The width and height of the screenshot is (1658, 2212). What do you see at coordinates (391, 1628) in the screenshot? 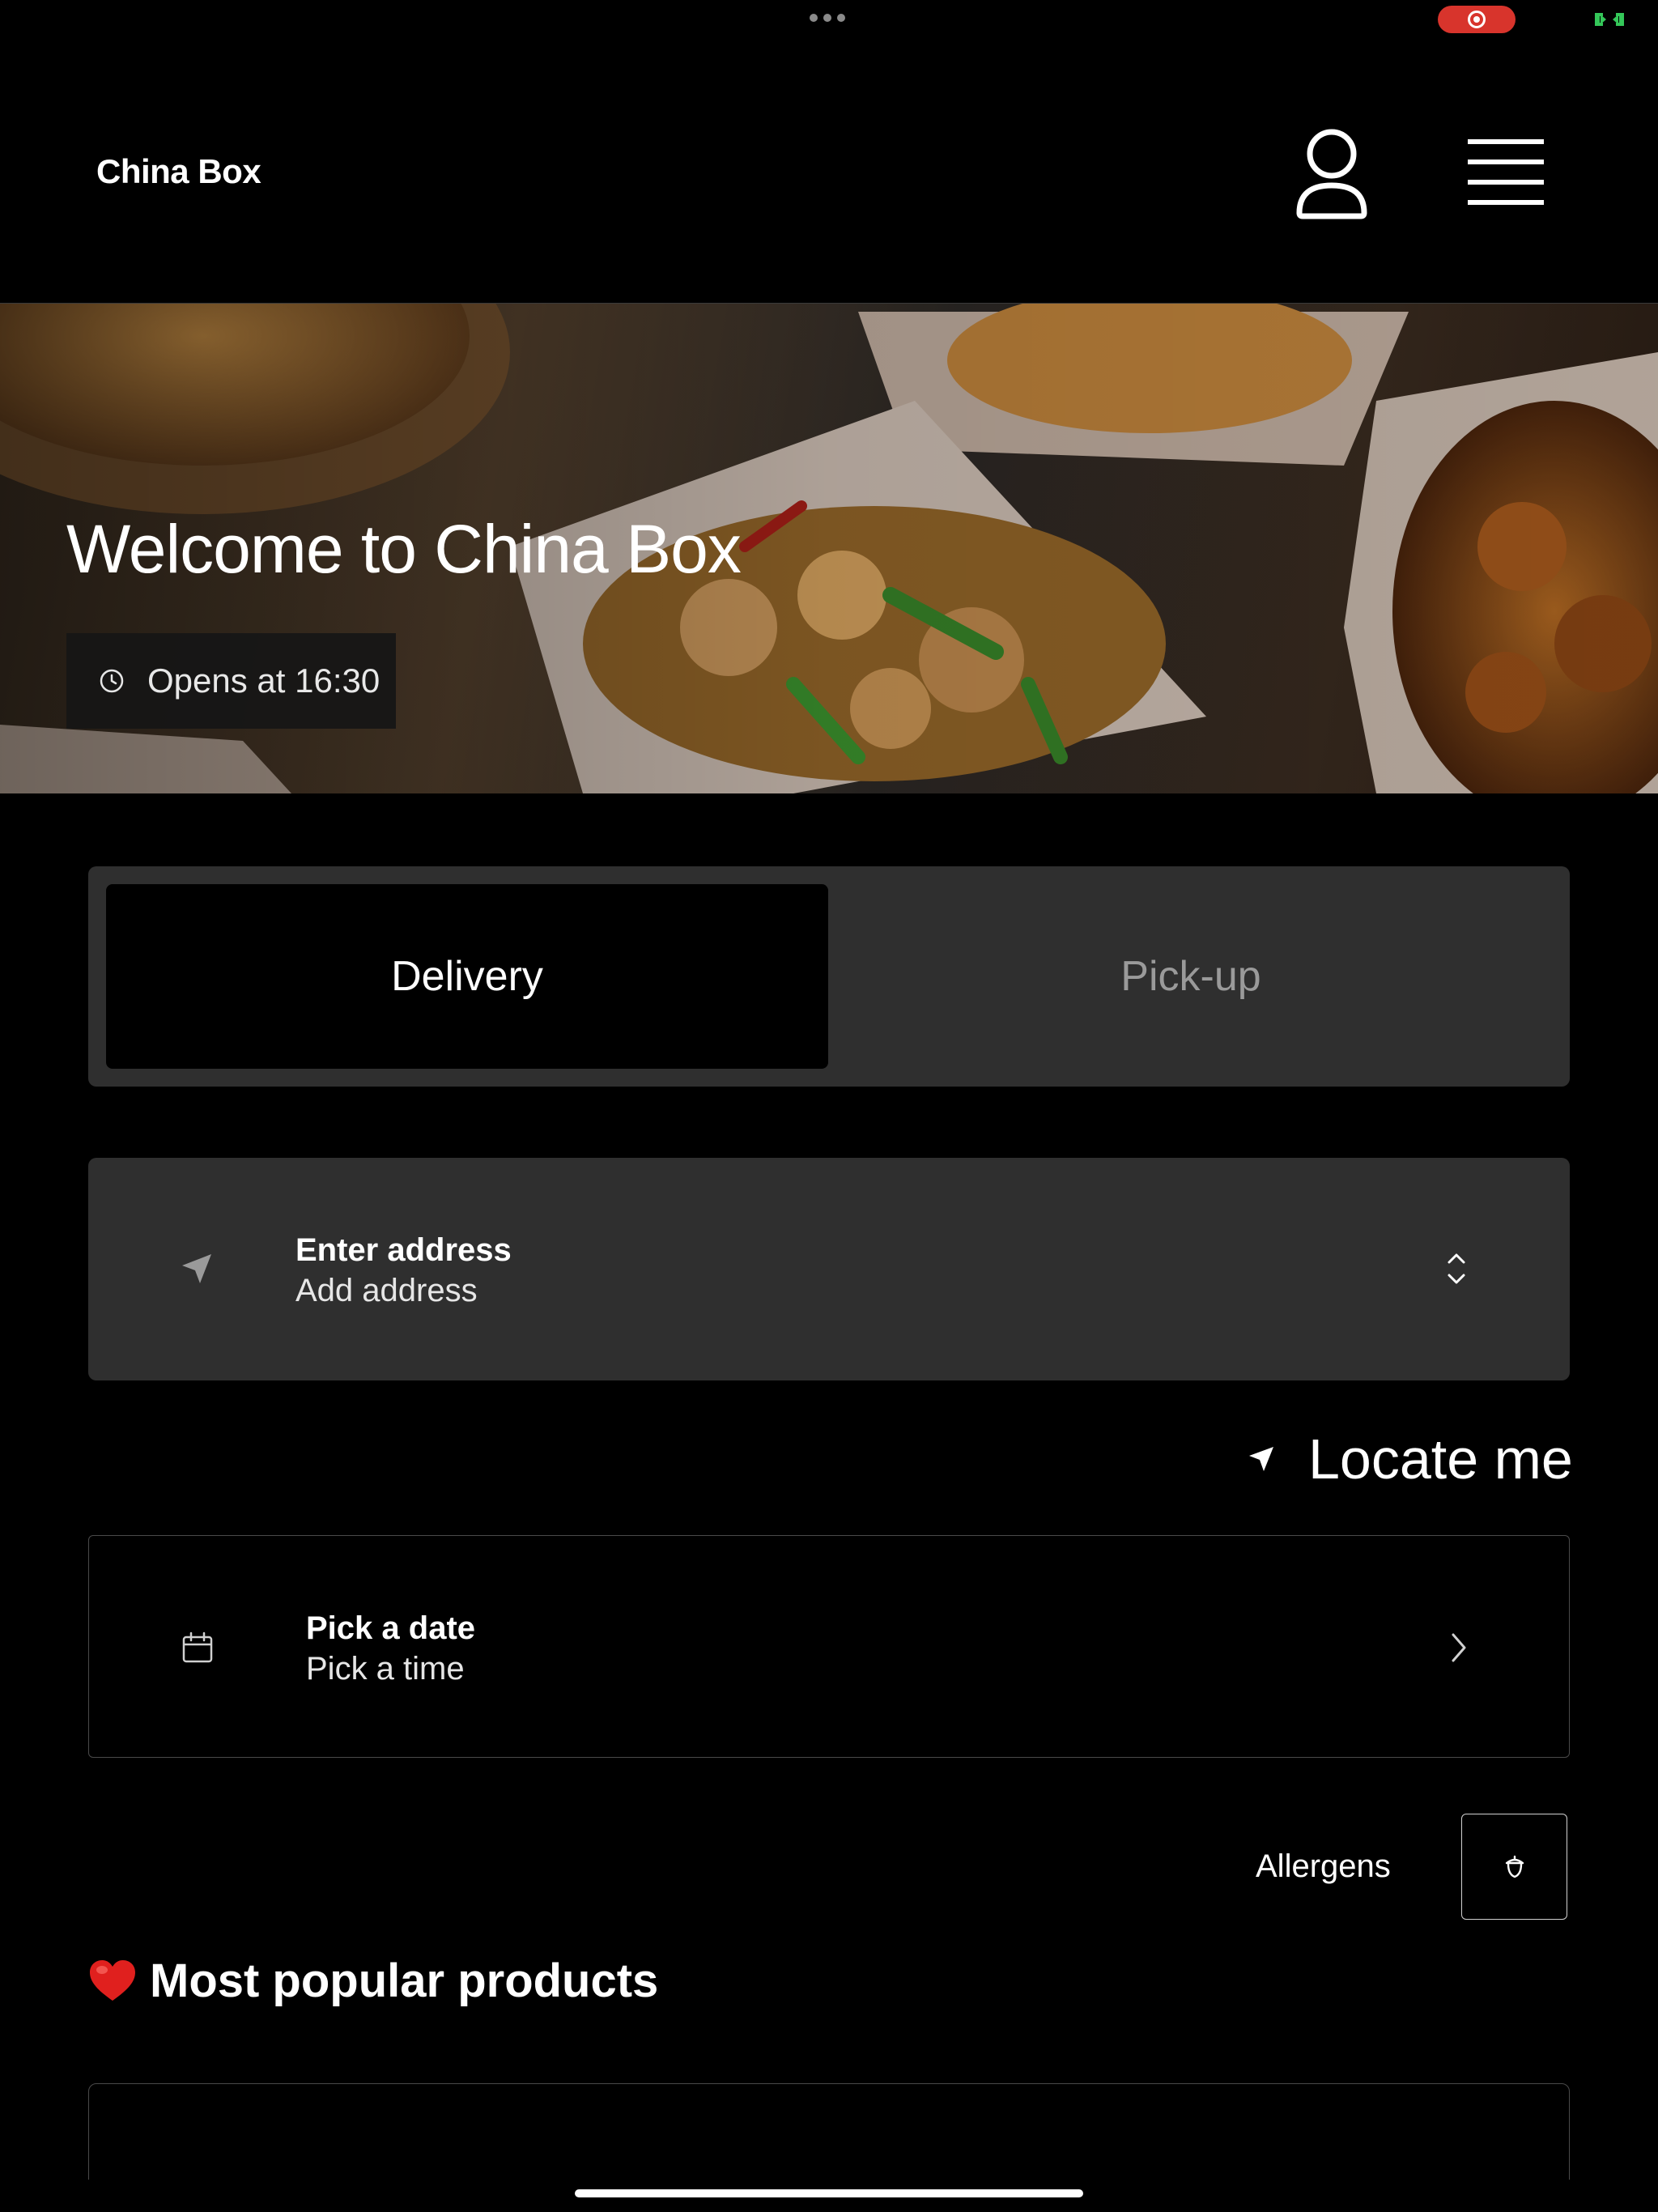
I see `date-title: Pick a date` at bounding box center [391, 1628].